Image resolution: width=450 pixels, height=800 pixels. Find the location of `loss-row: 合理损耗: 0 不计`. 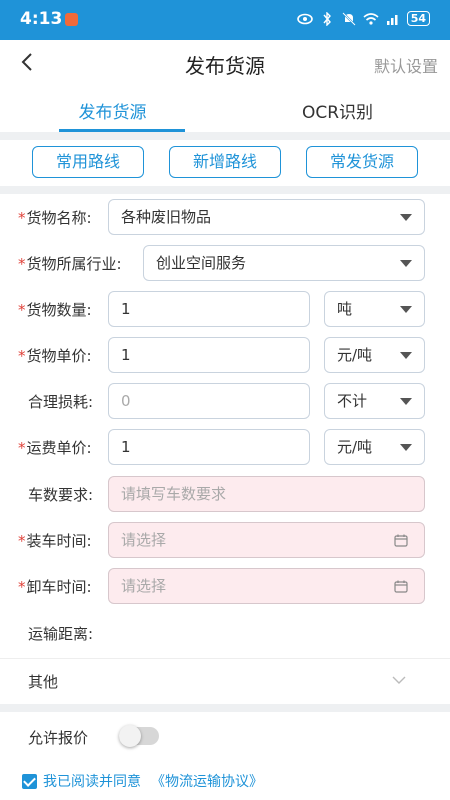

loss-row: 合理损耗: 0 不计 is located at coordinates (225, 401).